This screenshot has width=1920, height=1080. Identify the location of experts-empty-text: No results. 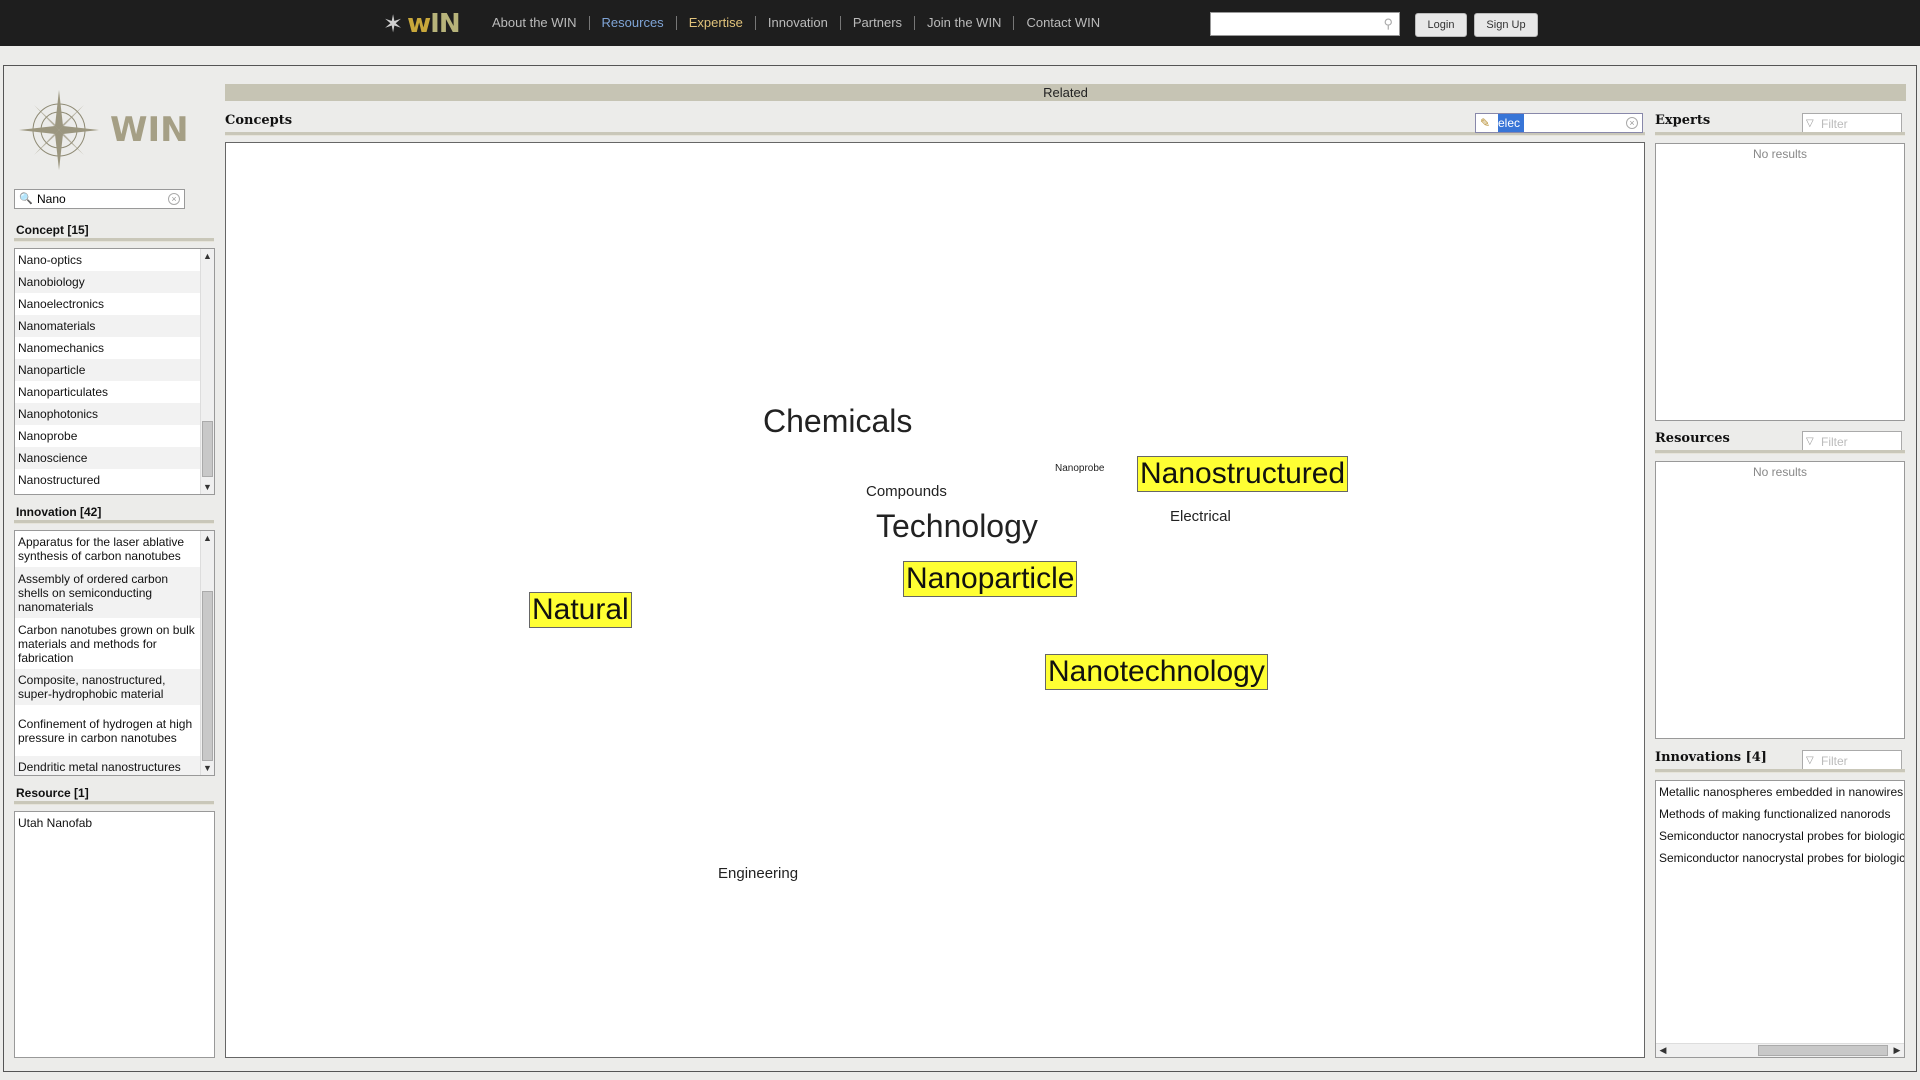
(1780, 154).